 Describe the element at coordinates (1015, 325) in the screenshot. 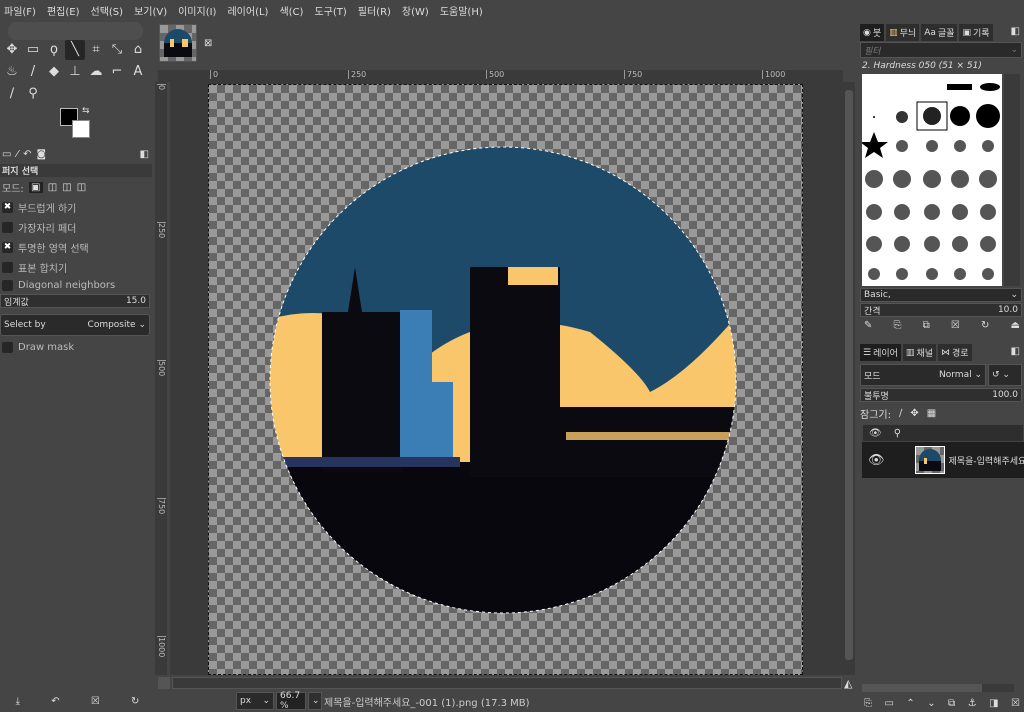

I see `open-brush-icon: ⏏` at that location.